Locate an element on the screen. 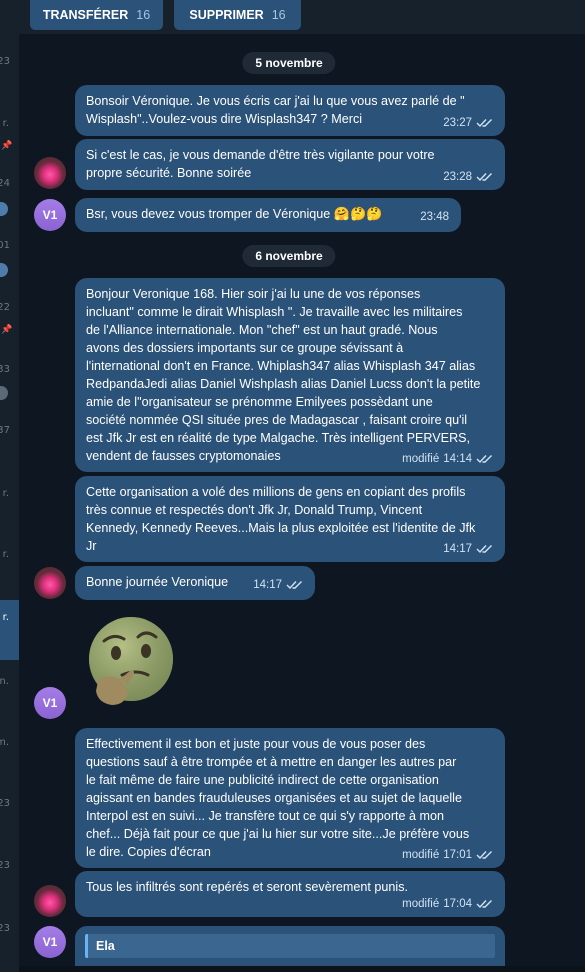 The height and width of the screenshot is (972, 585). delete-count: 16 is located at coordinates (278, 15).